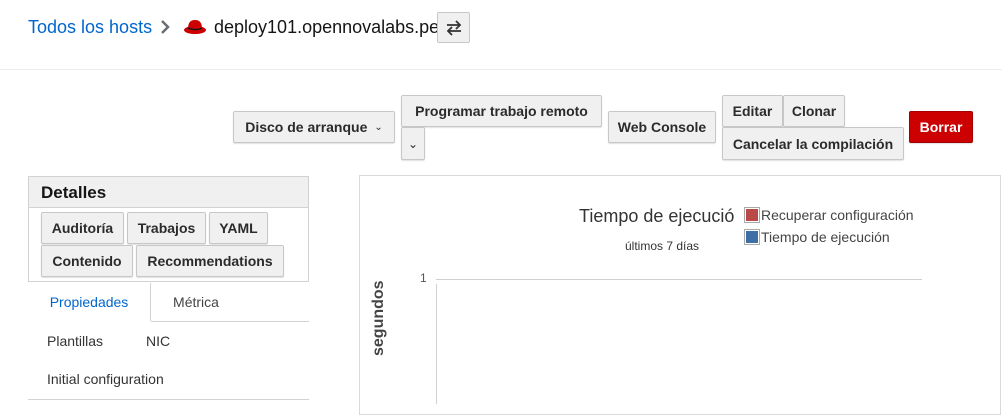 The height and width of the screenshot is (415, 1002). I want to click on cancel-build-button: Cancelar la compilación, so click(813, 143).